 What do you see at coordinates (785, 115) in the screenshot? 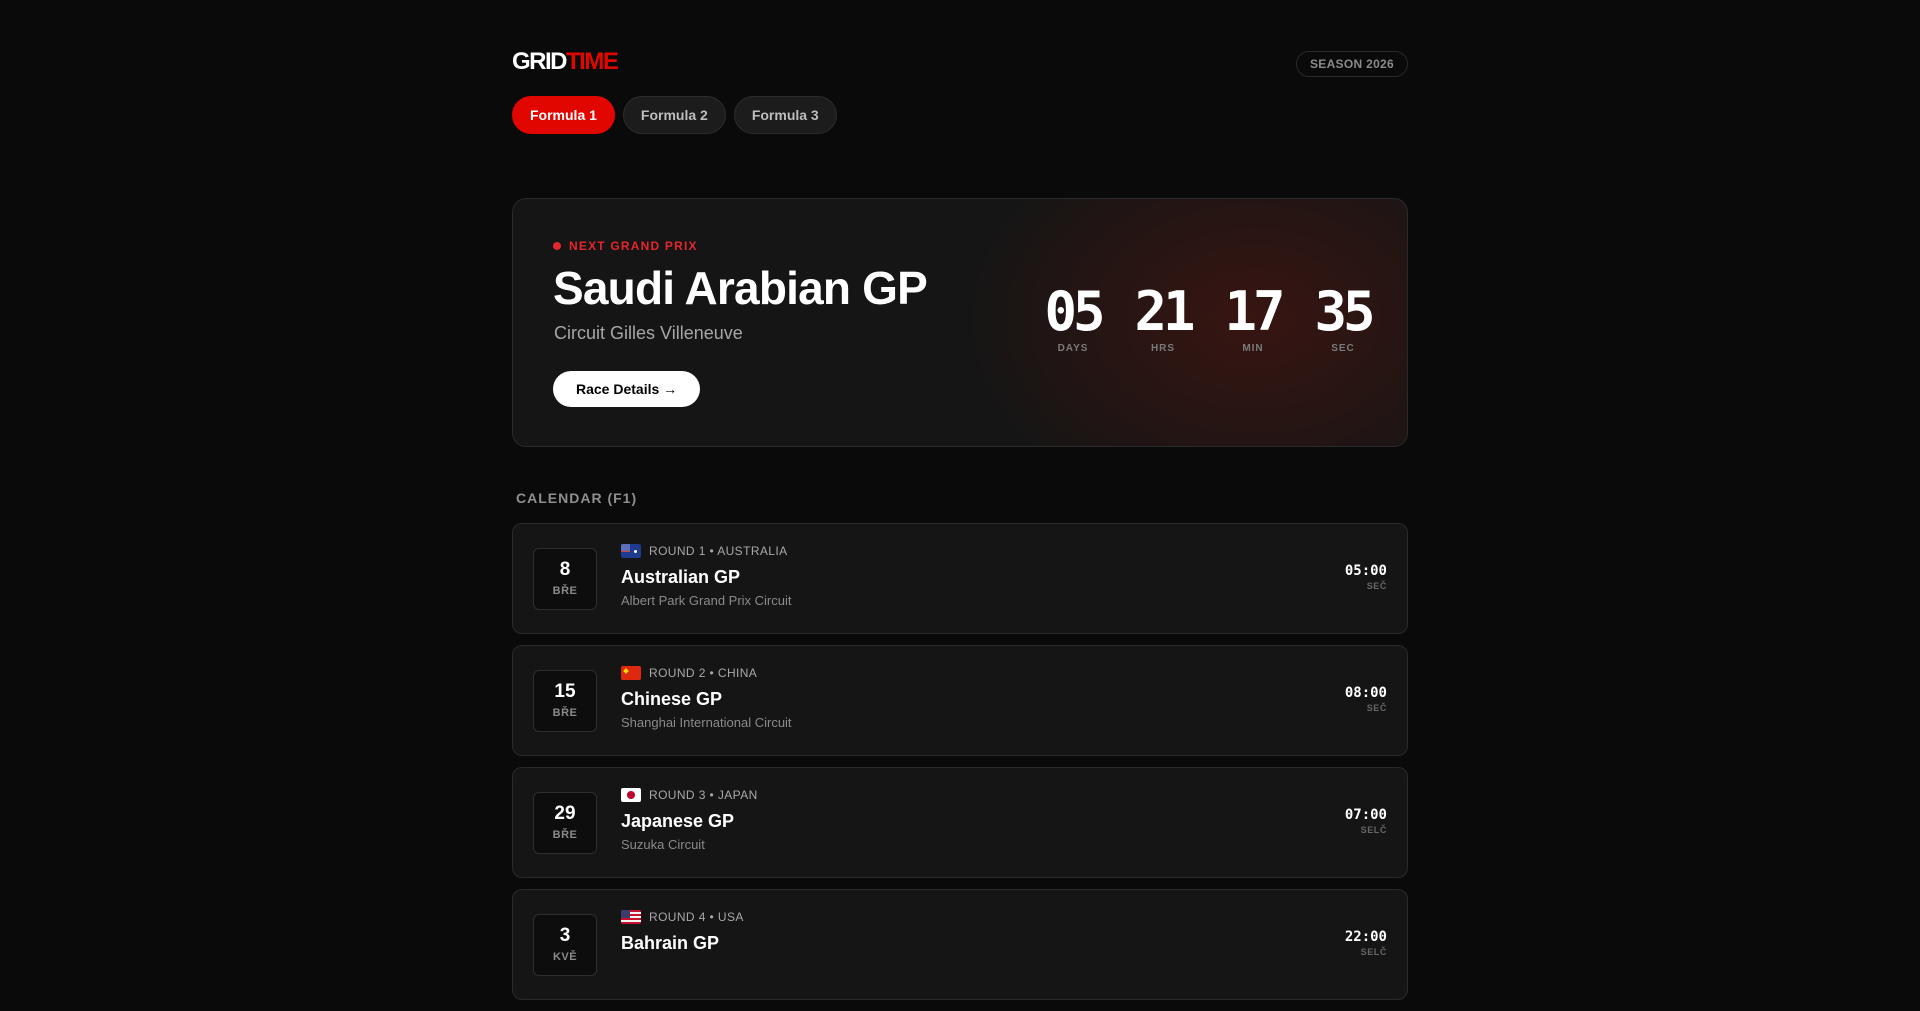
I see `tab-formula-3: Formula 3` at bounding box center [785, 115].